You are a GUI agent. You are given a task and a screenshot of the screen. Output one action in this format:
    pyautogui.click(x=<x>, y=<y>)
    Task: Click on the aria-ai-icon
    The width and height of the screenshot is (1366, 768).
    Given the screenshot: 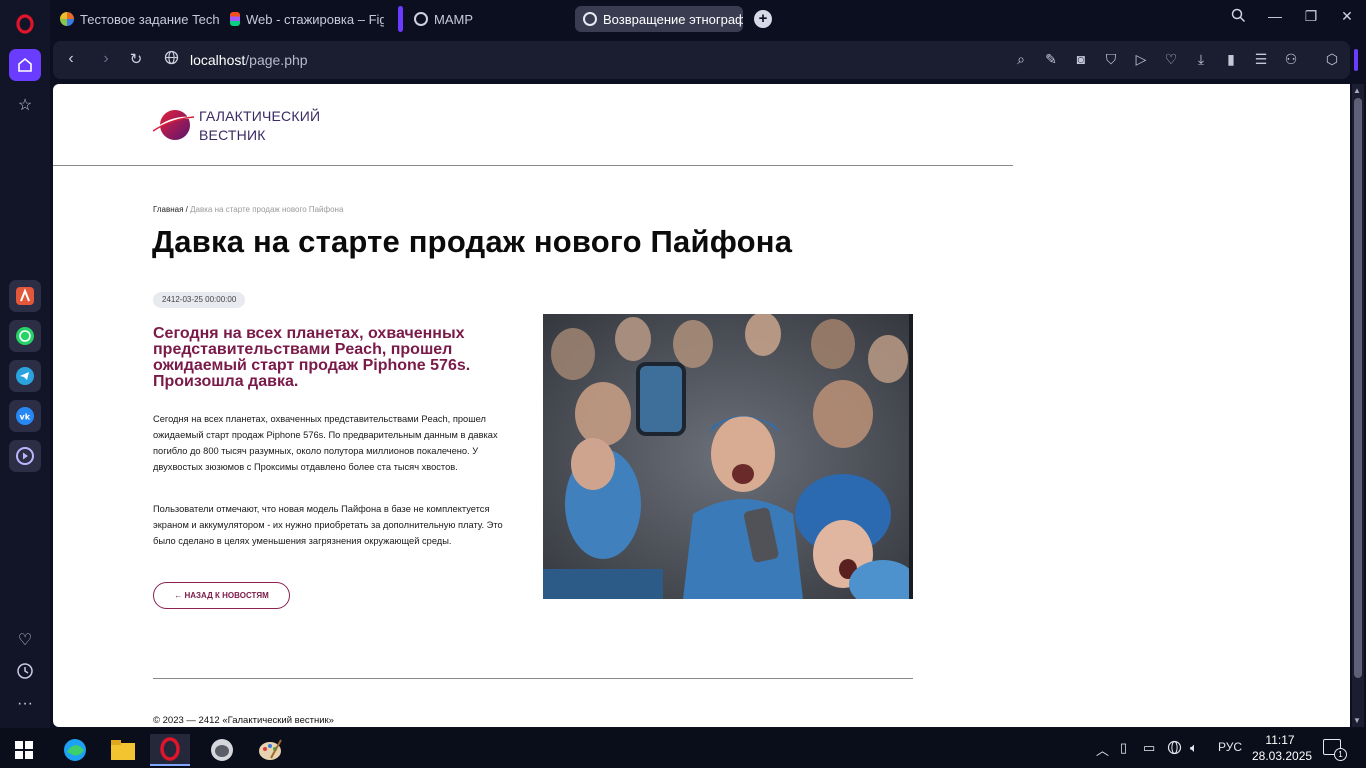 What is the action you would take?
    pyautogui.click(x=25, y=296)
    